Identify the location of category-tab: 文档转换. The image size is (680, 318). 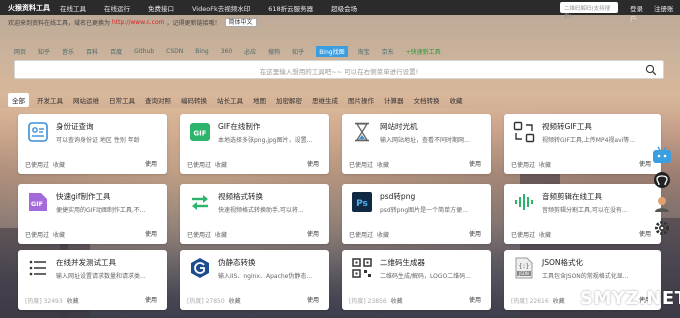
(427, 100).